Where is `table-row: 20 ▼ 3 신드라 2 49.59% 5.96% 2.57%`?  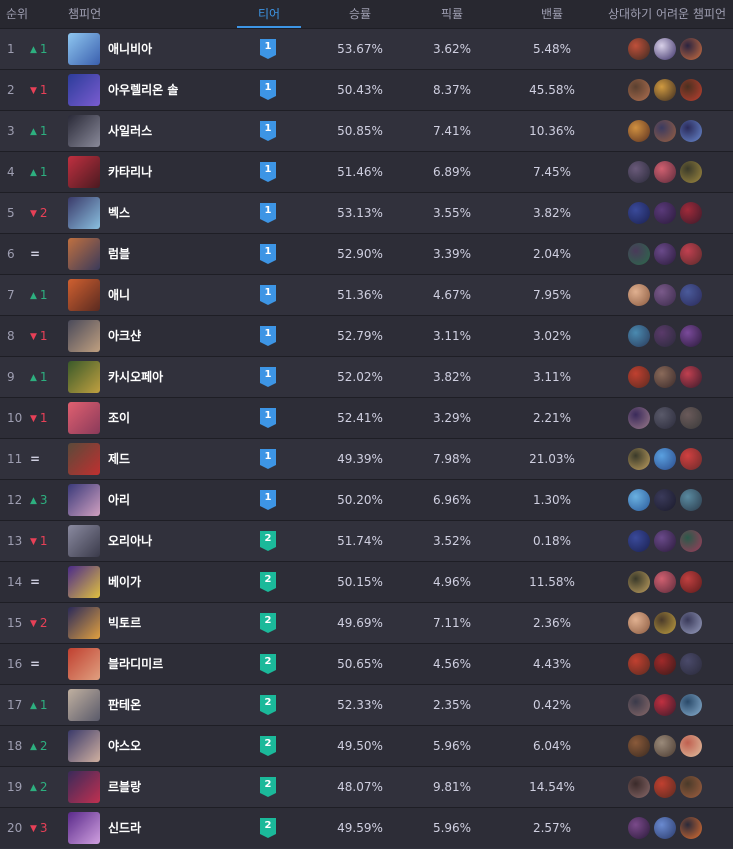
table-row: 20 ▼ 3 신드라 2 49.59% 5.96% 2.57% is located at coordinates (366, 827).